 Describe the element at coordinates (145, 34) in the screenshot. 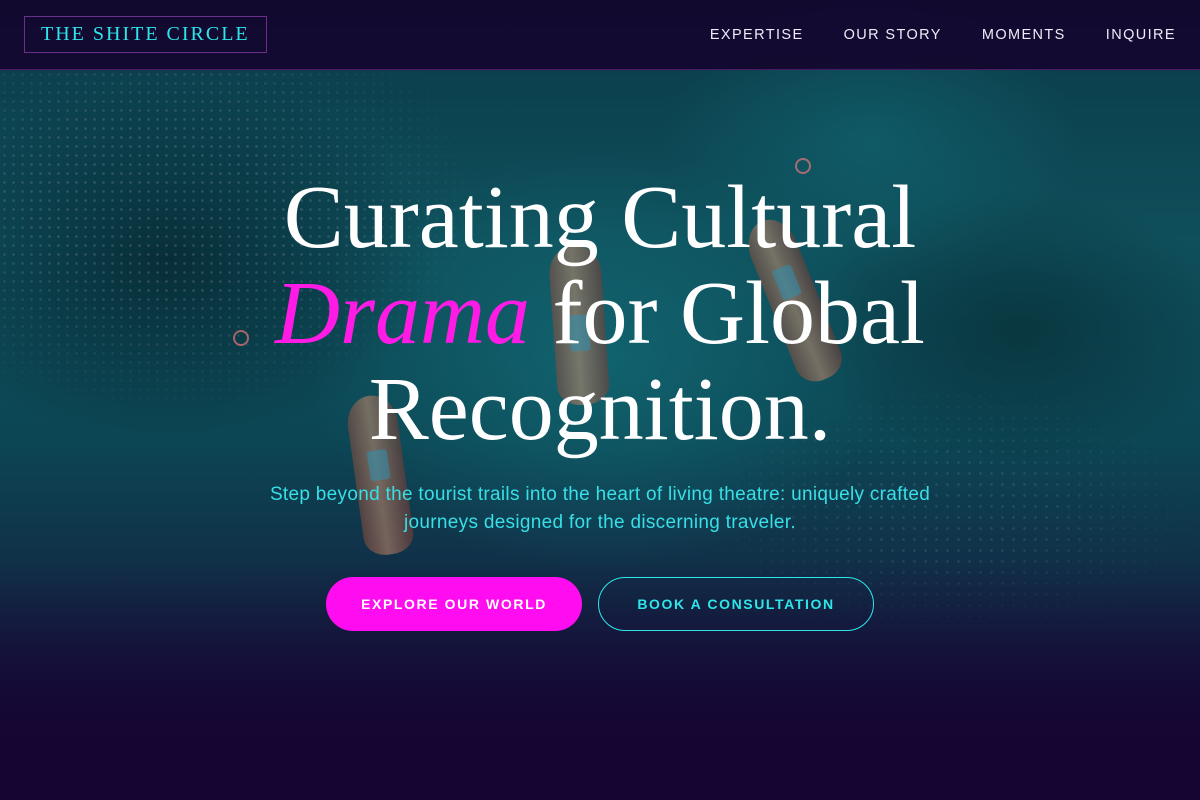

I see `brand-logo: THE SHITE CIRCLE` at that location.